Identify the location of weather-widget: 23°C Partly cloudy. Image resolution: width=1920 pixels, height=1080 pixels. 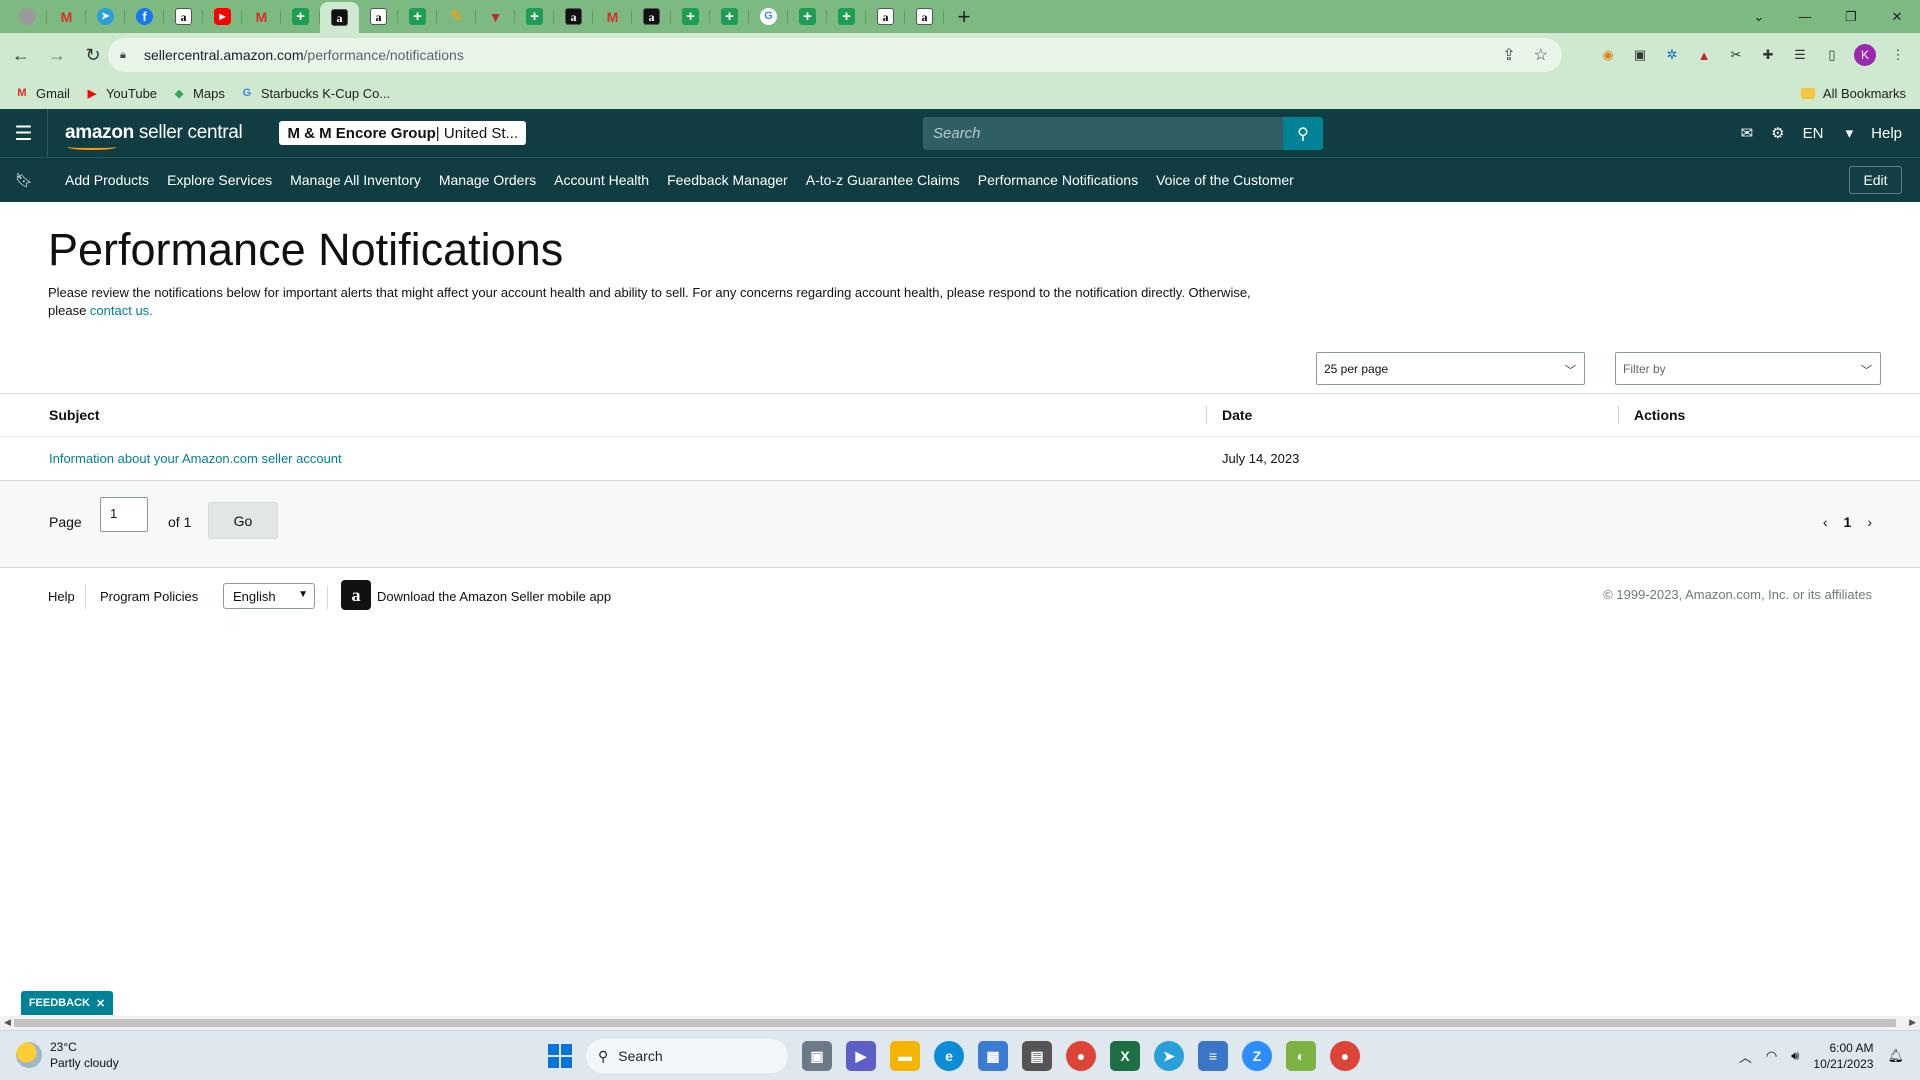
(67, 1055).